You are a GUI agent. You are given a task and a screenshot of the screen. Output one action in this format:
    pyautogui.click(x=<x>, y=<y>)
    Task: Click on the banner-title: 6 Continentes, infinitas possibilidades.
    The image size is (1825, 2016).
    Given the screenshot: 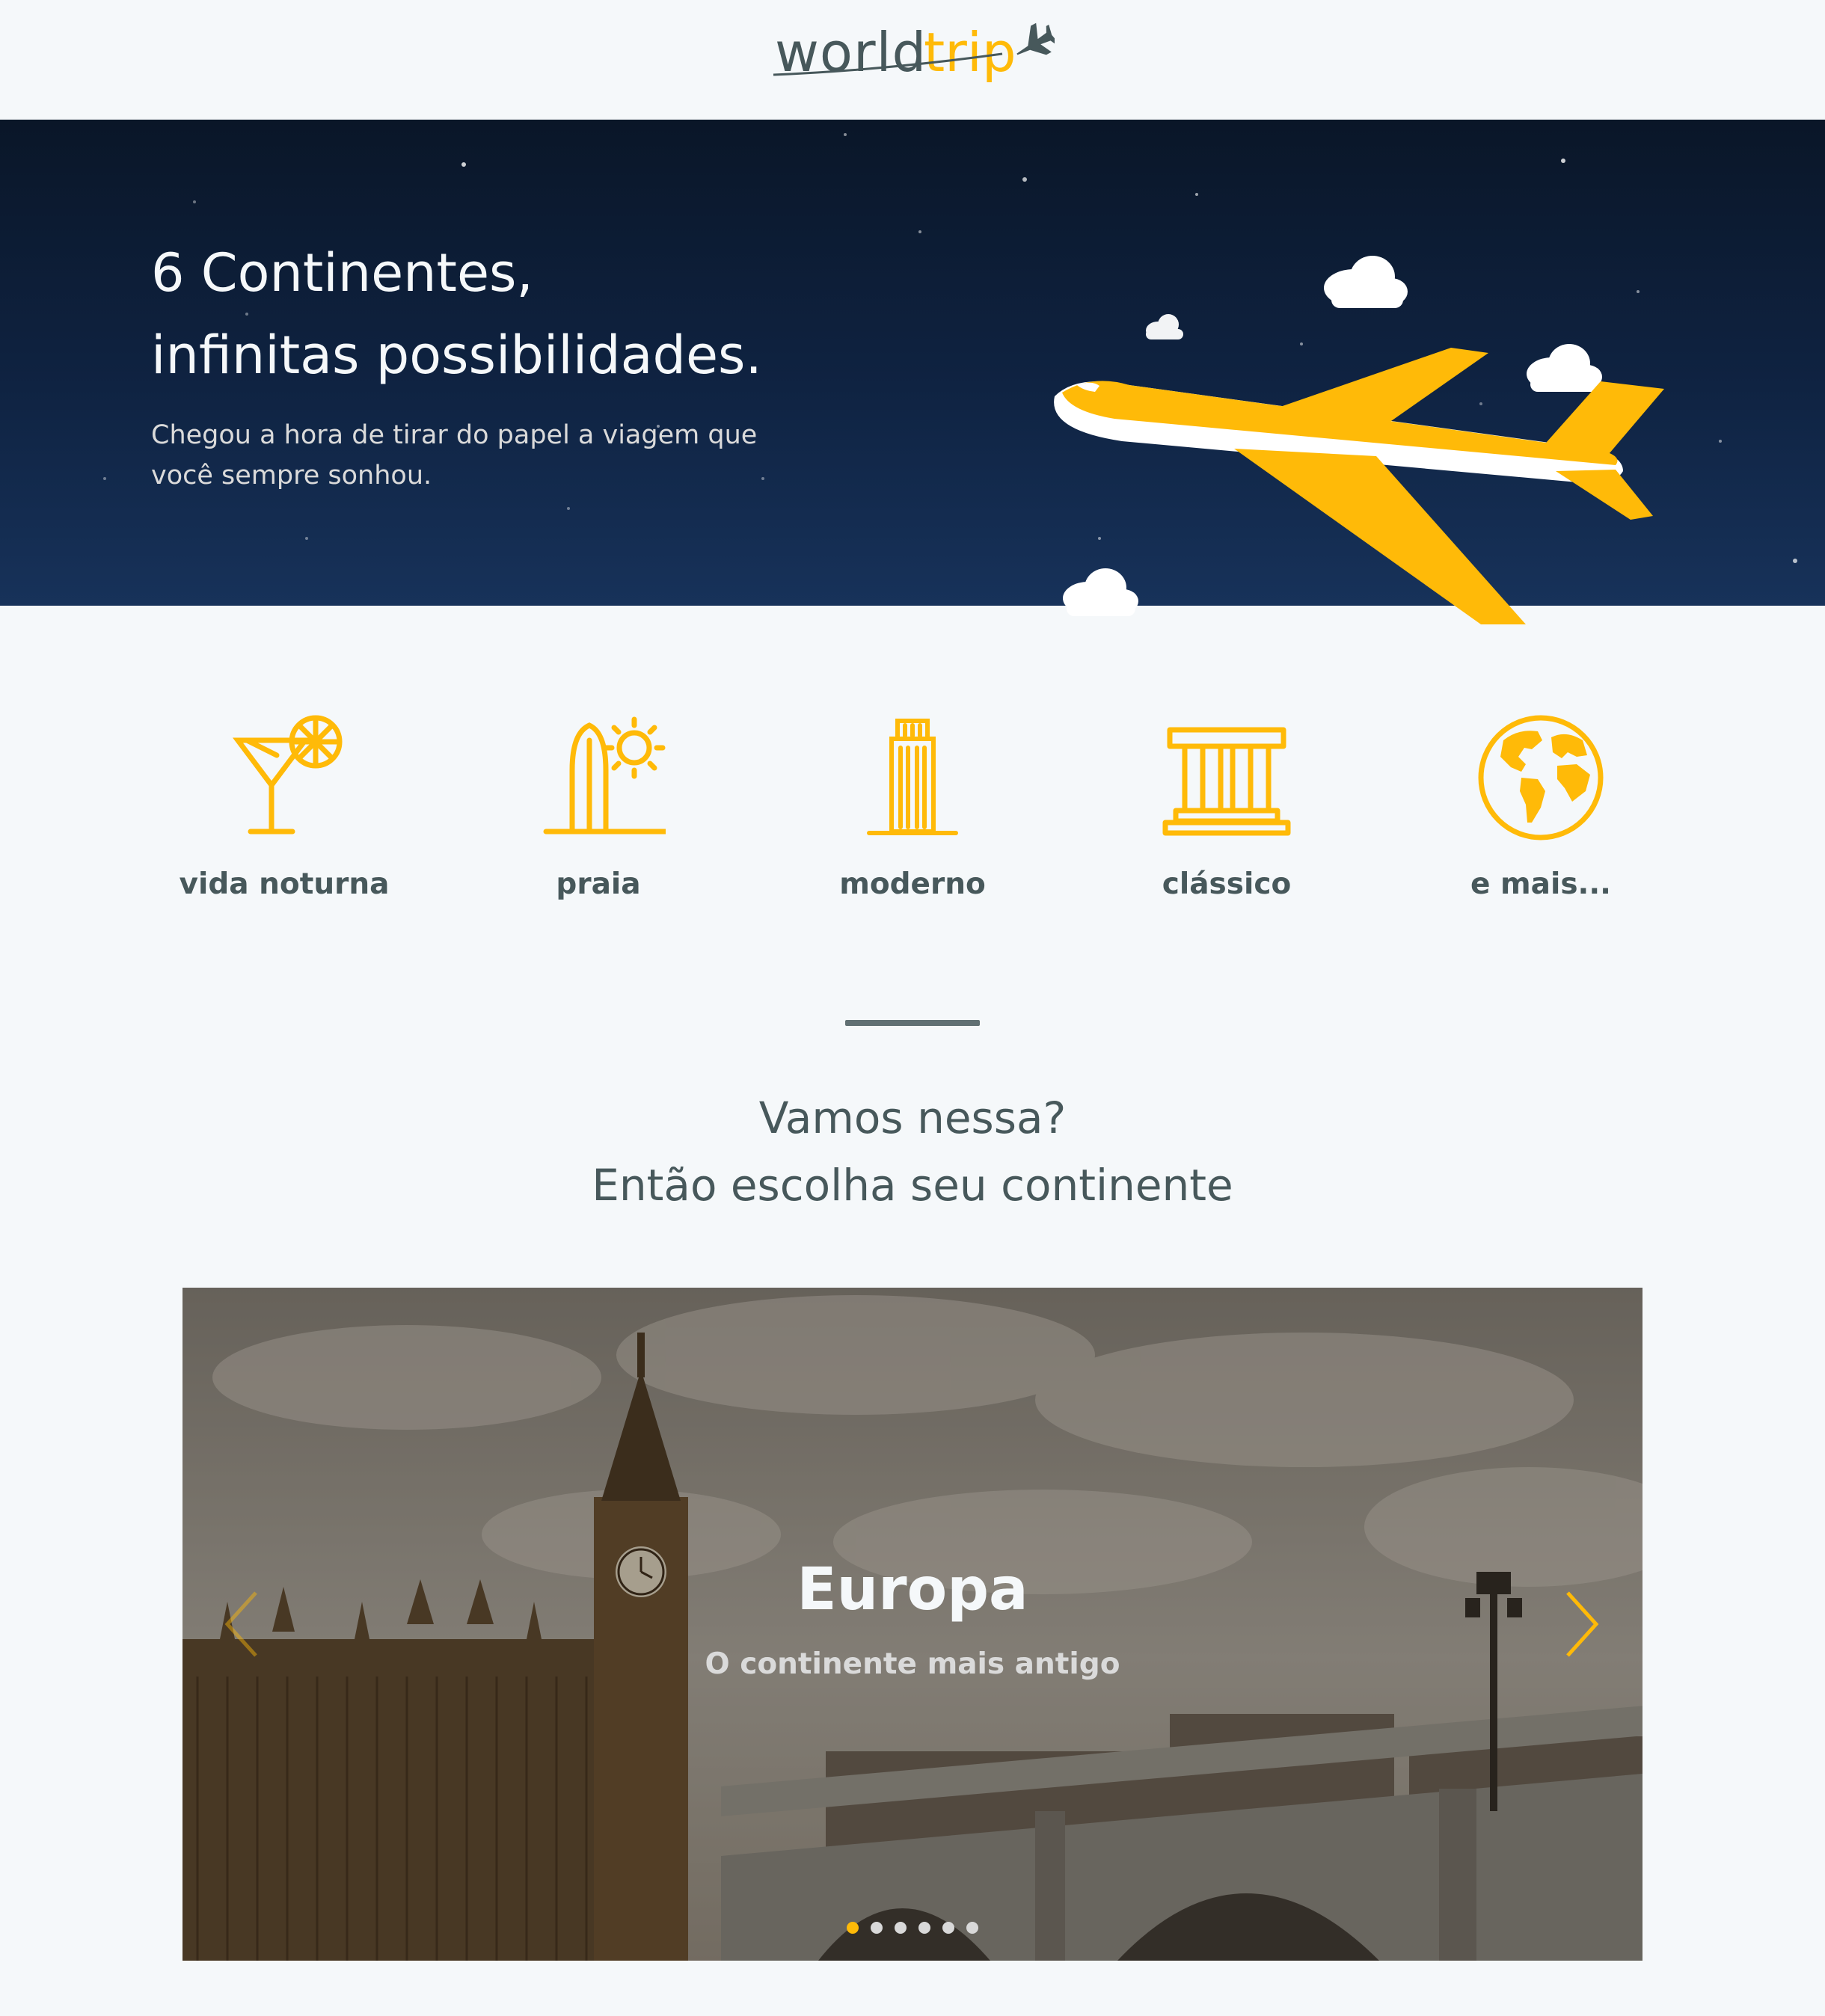 What is the action you would take?
    pyautogui.click(x=525, y=314)
    